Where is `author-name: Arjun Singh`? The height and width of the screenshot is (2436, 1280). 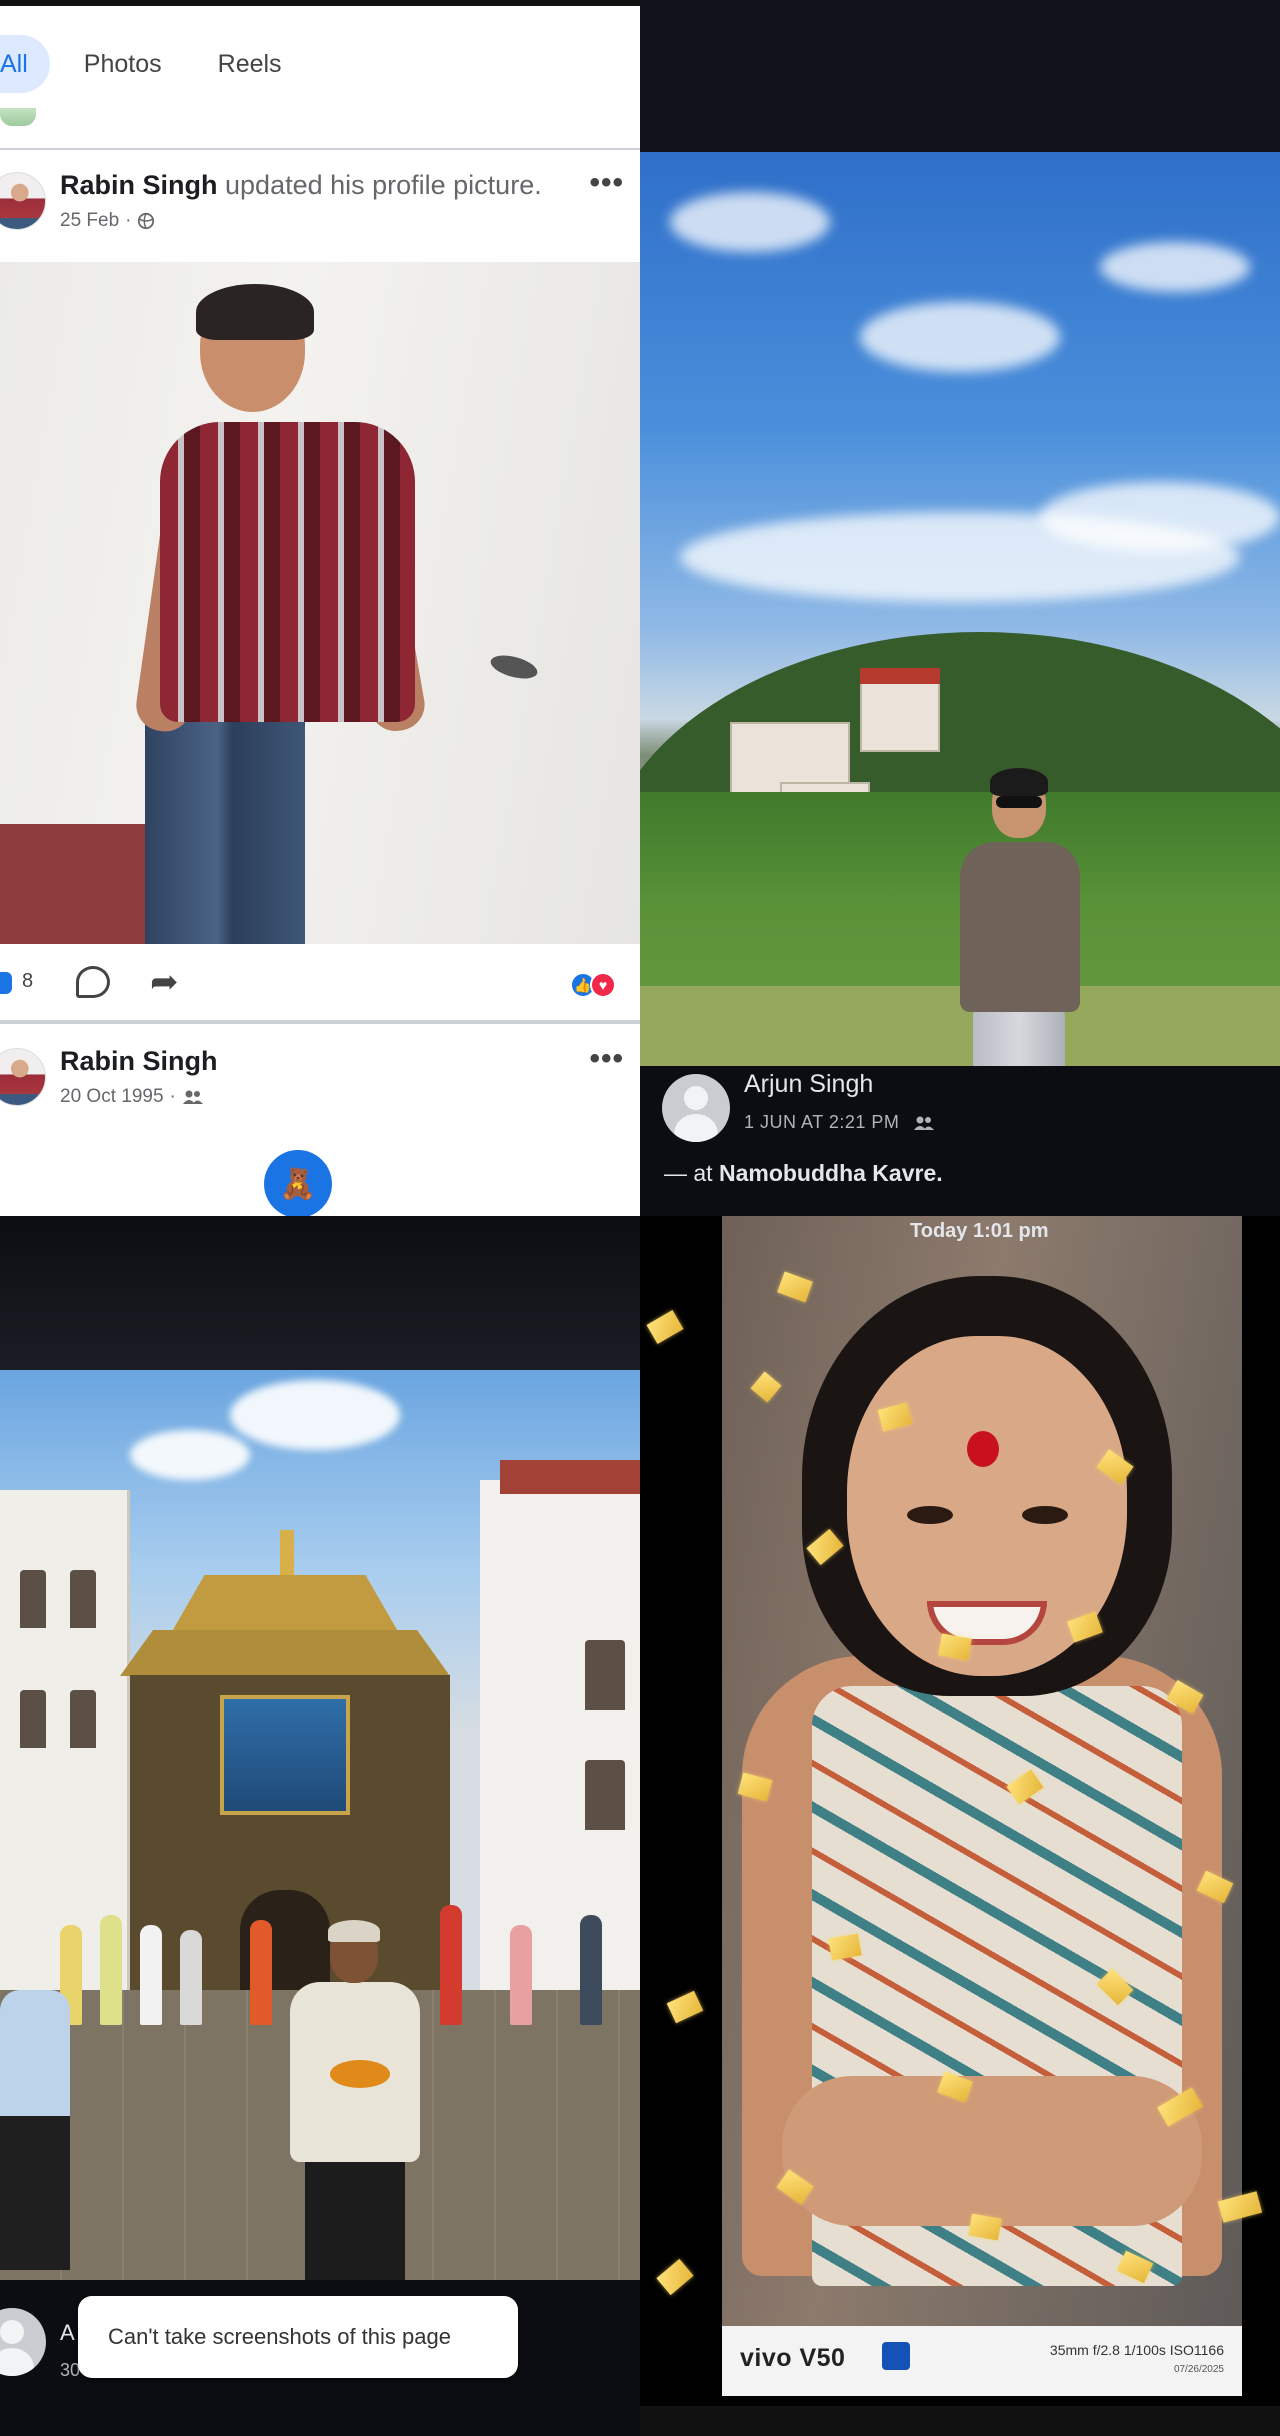
author-name: Arjun Singh is located at coordinates (808, 1084).